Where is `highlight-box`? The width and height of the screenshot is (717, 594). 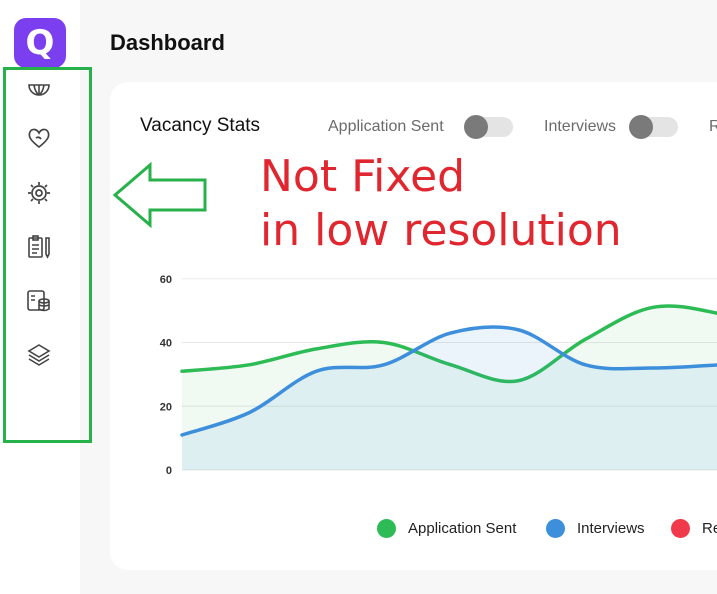
highlight-box is located at coordinates (47, 255).